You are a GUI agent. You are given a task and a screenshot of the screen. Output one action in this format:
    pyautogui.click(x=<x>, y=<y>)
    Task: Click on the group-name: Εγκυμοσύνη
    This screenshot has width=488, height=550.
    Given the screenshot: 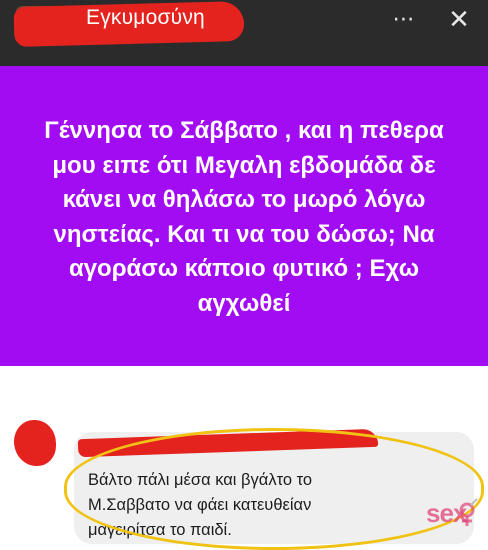 What is the action you would take?
    pyautogui.click(x=145, y=18)
    